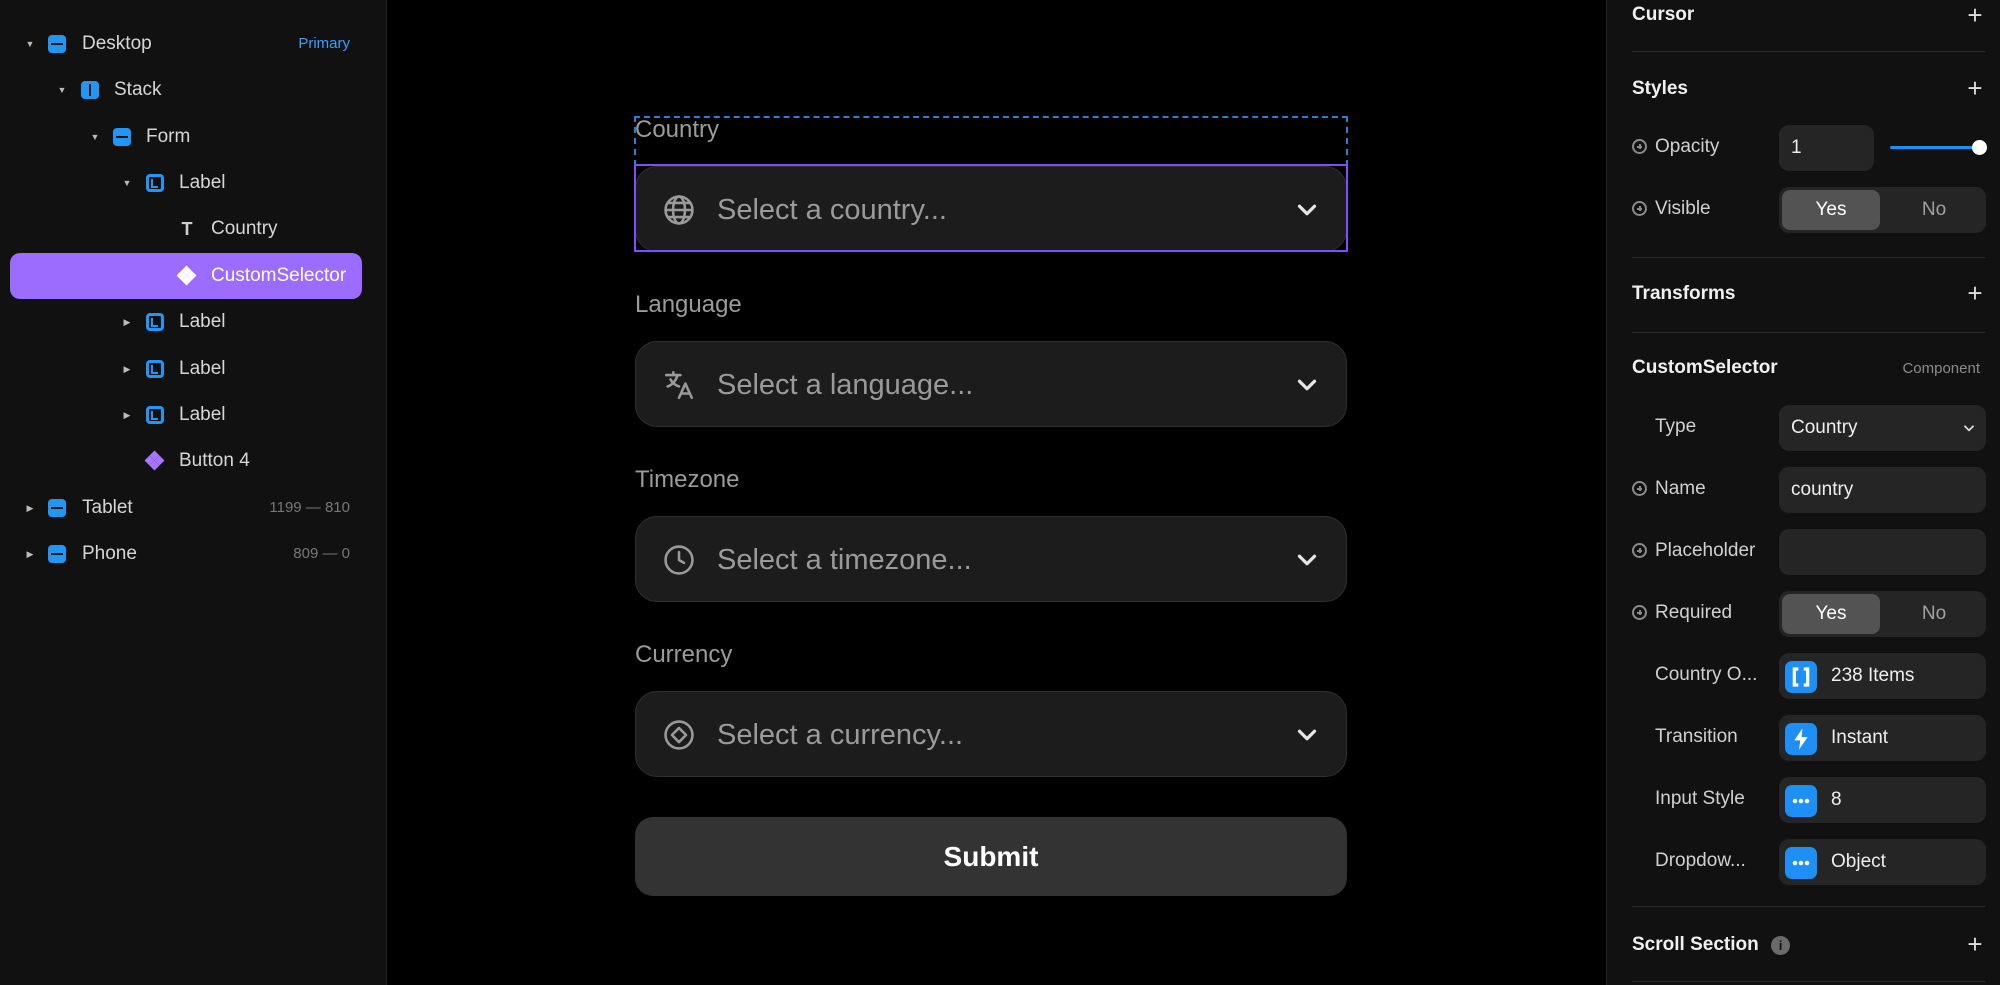 The height and width of the screenshot is (985, 2000). I want to click on info-icon: i, so click(1780, 945).